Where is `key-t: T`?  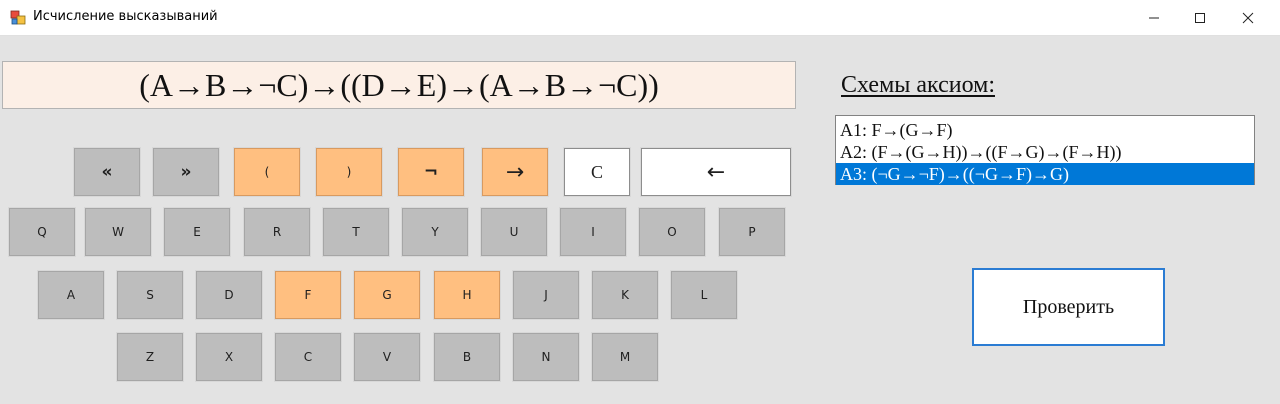
key-t: T is located at coordinates (356, 232).